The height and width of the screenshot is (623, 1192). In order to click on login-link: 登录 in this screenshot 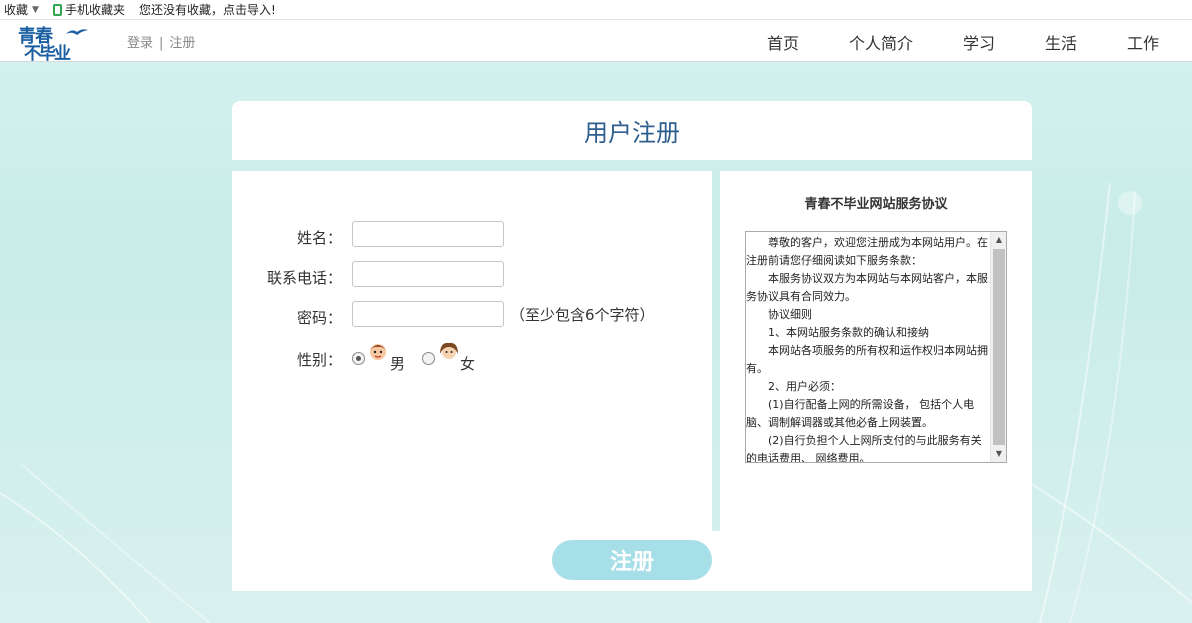, I will do `click(140, 43)`.